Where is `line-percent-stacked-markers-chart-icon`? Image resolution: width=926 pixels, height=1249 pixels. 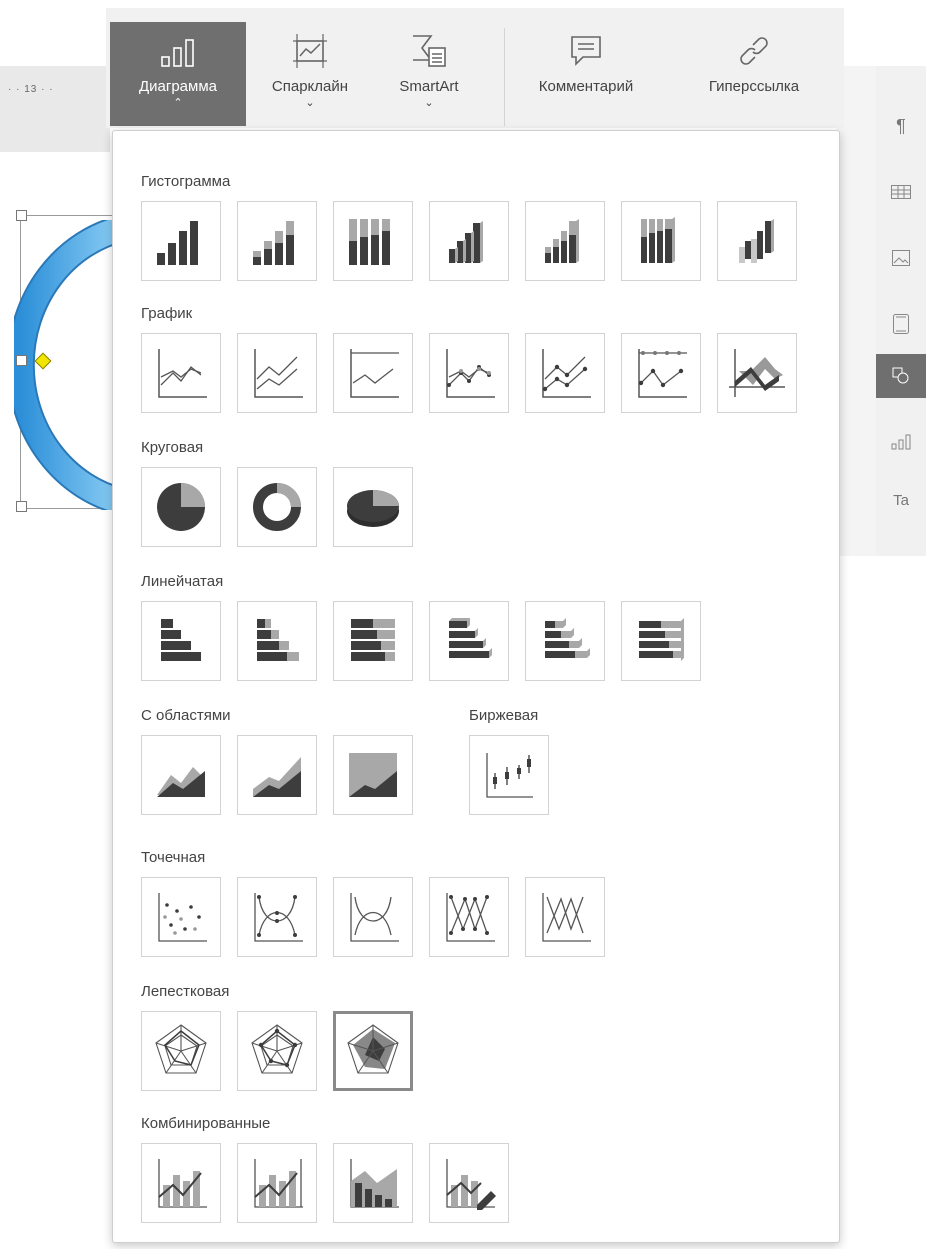 line-percent-stacked-markers-chart-icon is located at coordinates (661, 373).